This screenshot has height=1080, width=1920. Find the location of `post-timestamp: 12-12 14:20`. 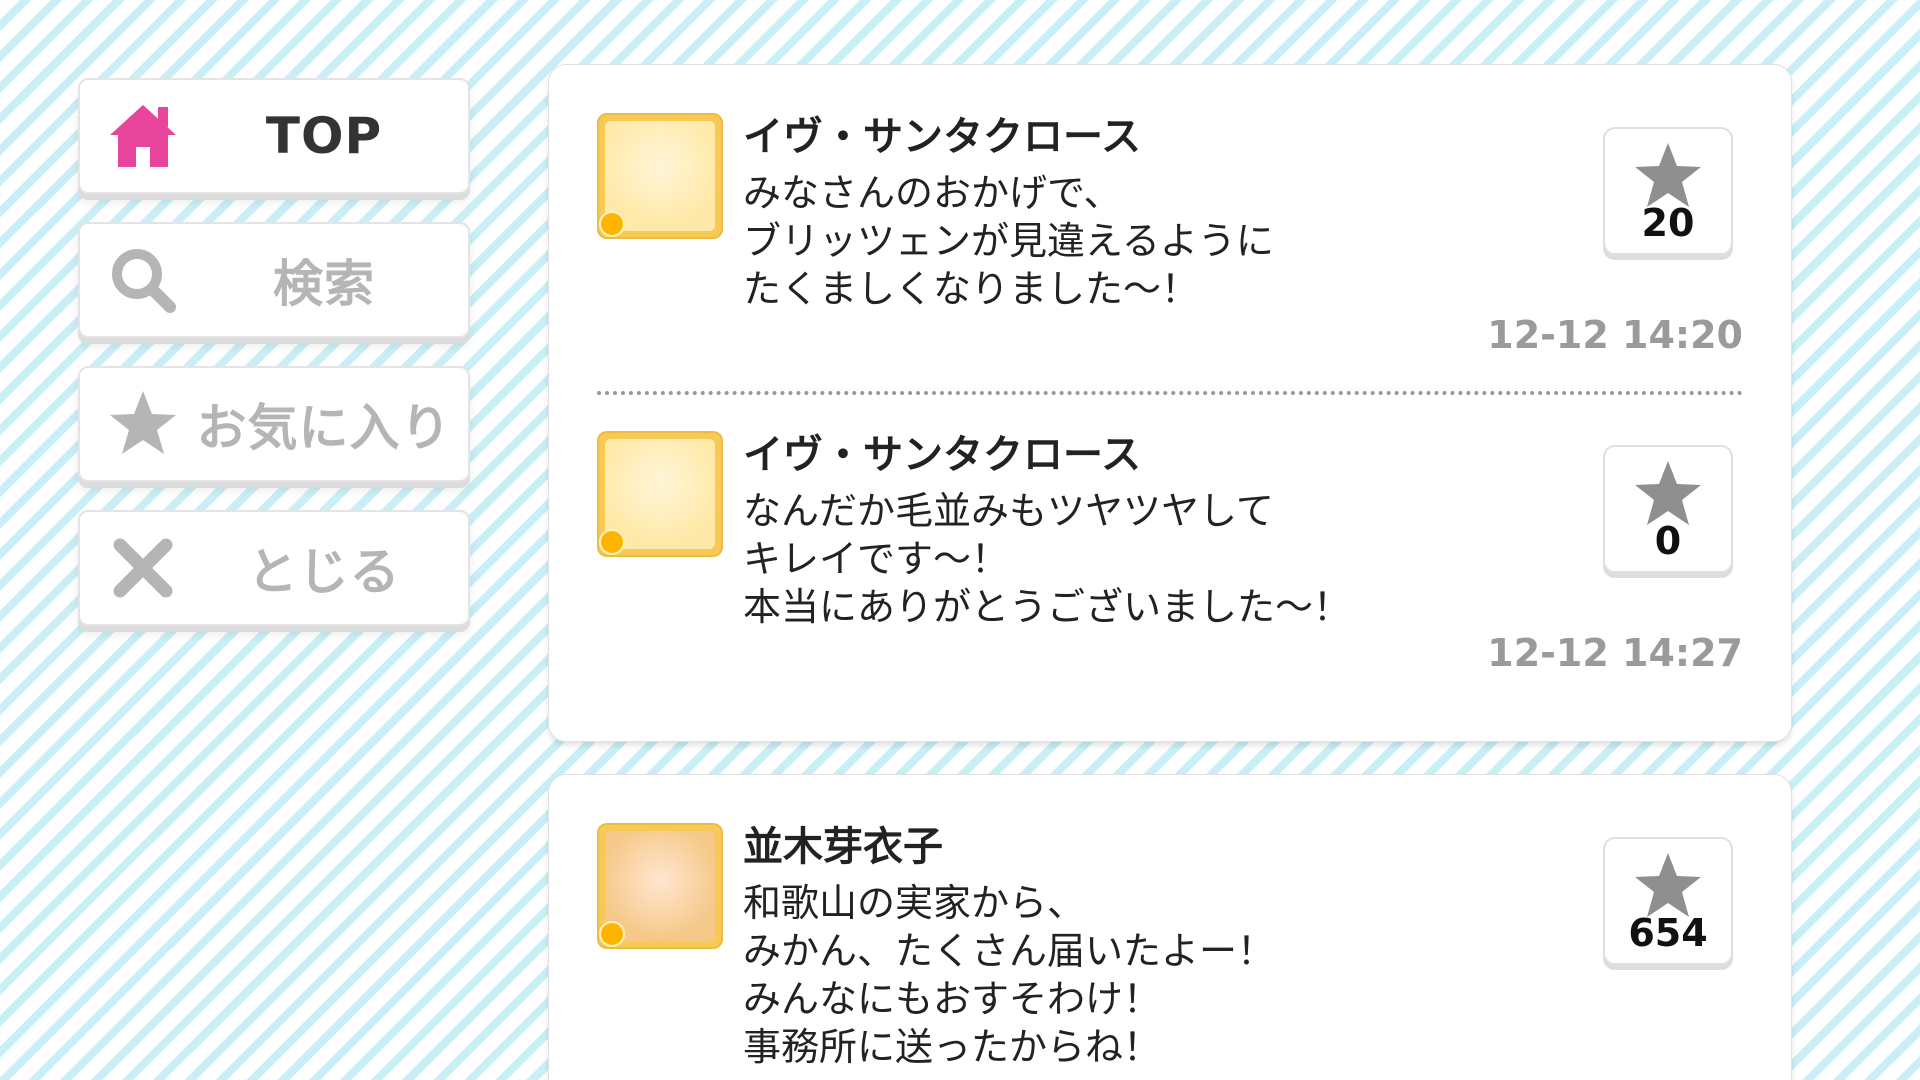

post-timestamp: 12-12 14:20 is located at coordinates (1615, 335).